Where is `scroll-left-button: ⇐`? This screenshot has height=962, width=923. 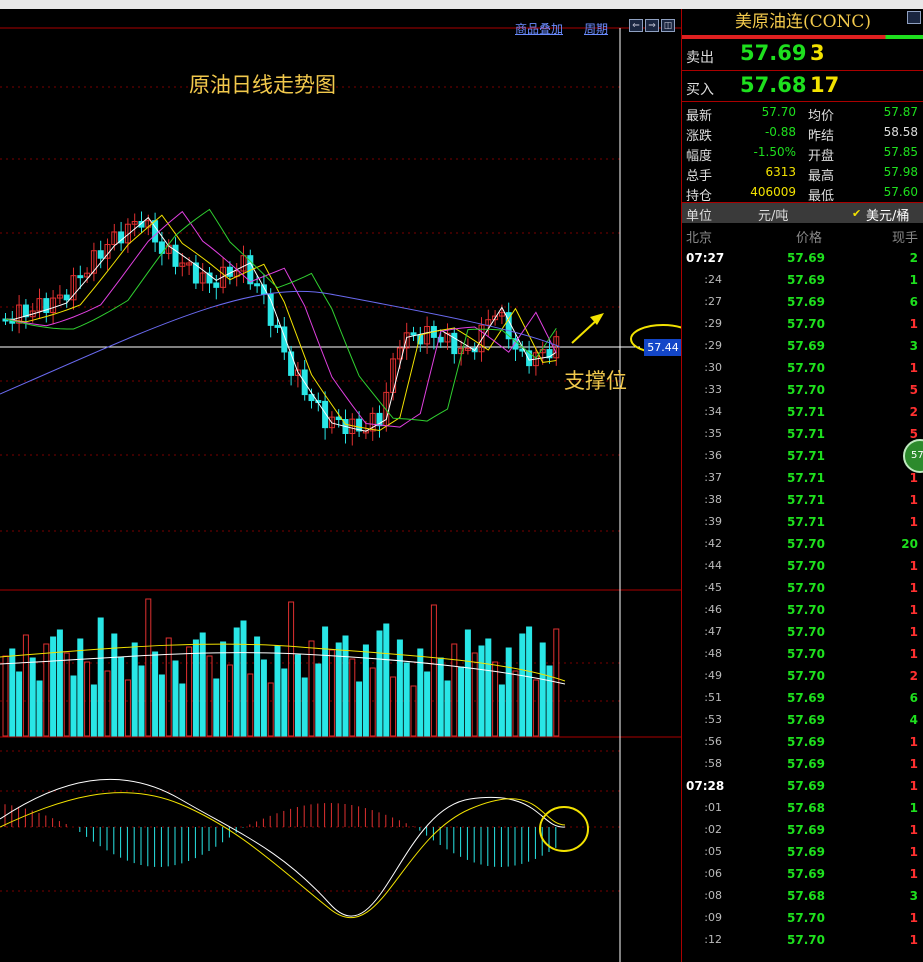
scroll-left-button: ⇐ is located at coordinates (636, 25).